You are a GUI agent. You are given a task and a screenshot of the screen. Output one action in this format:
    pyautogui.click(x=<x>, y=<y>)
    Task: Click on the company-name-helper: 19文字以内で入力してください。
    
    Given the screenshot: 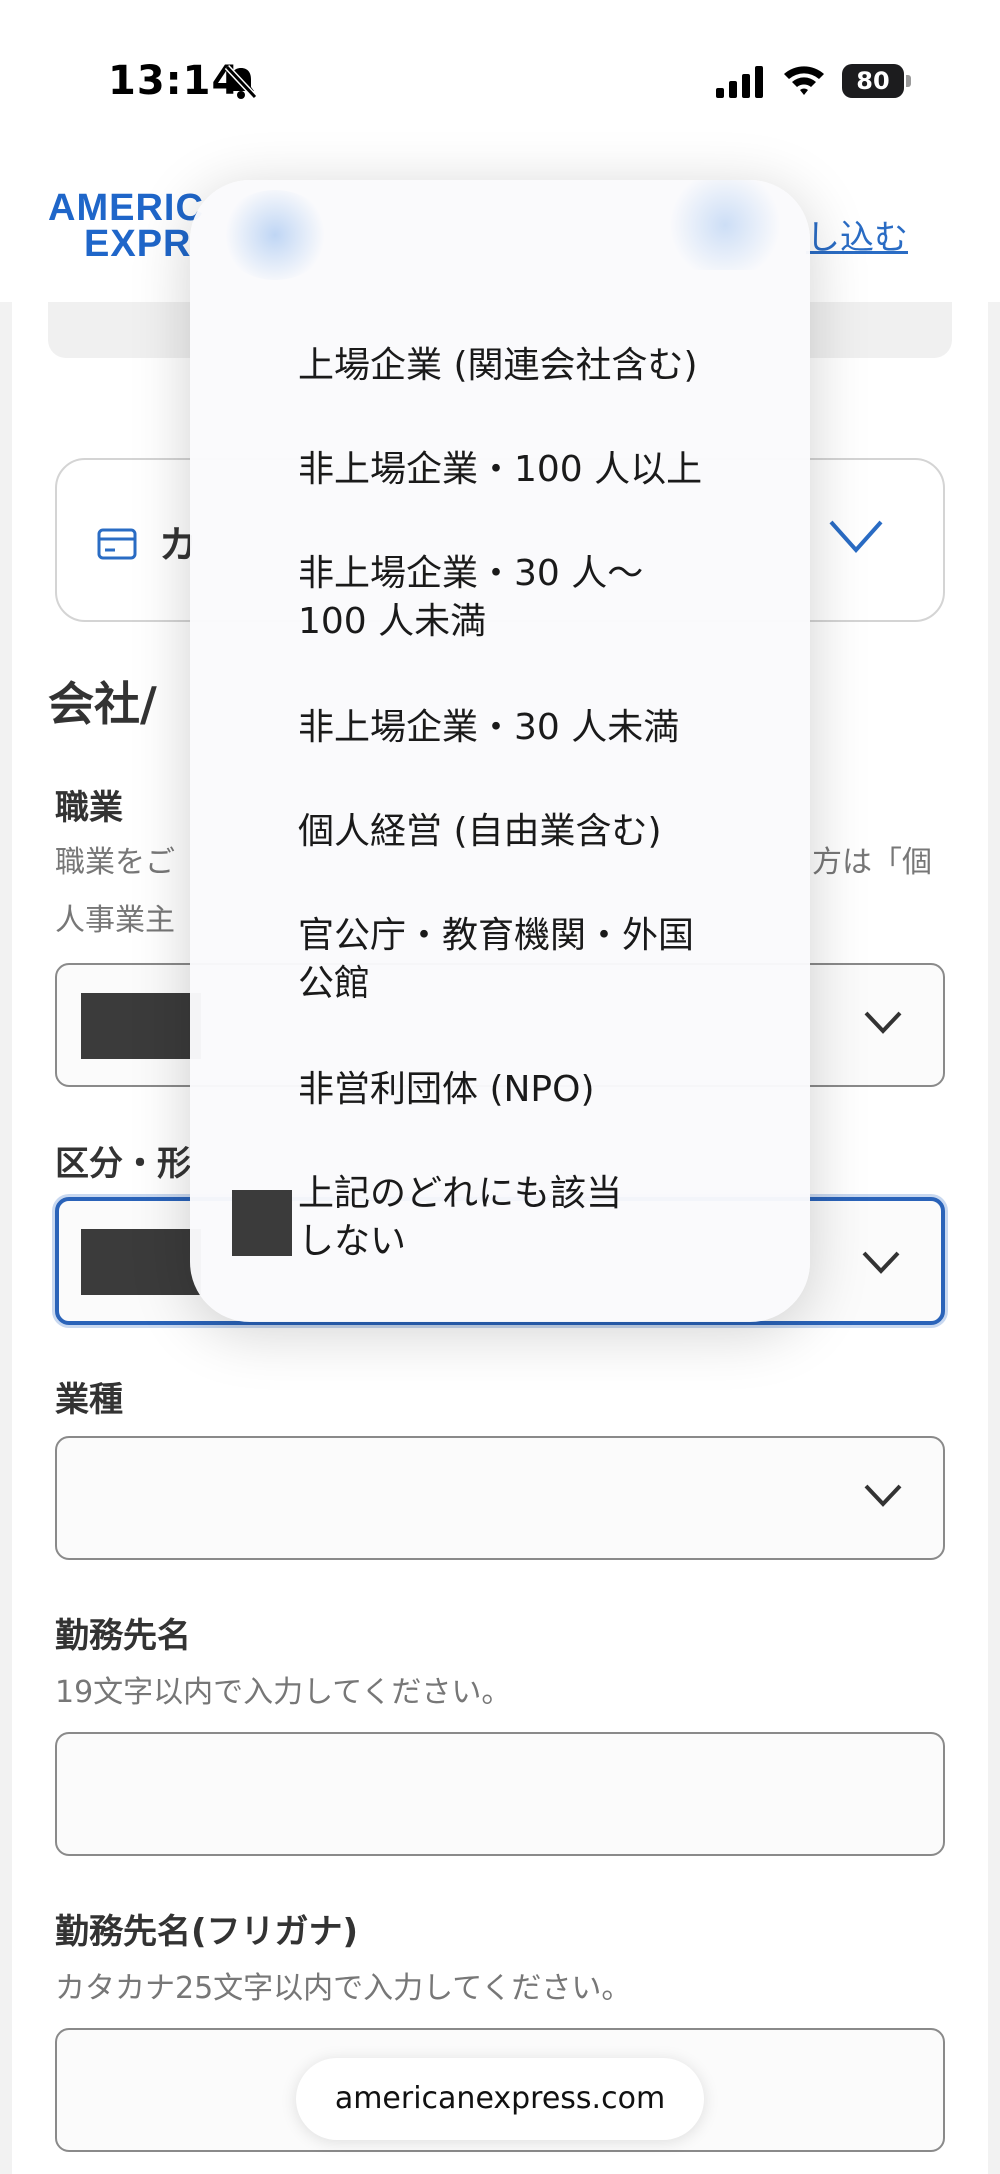 What is the action you would take?
    pyautogui.click(x=283, y=1692)
    